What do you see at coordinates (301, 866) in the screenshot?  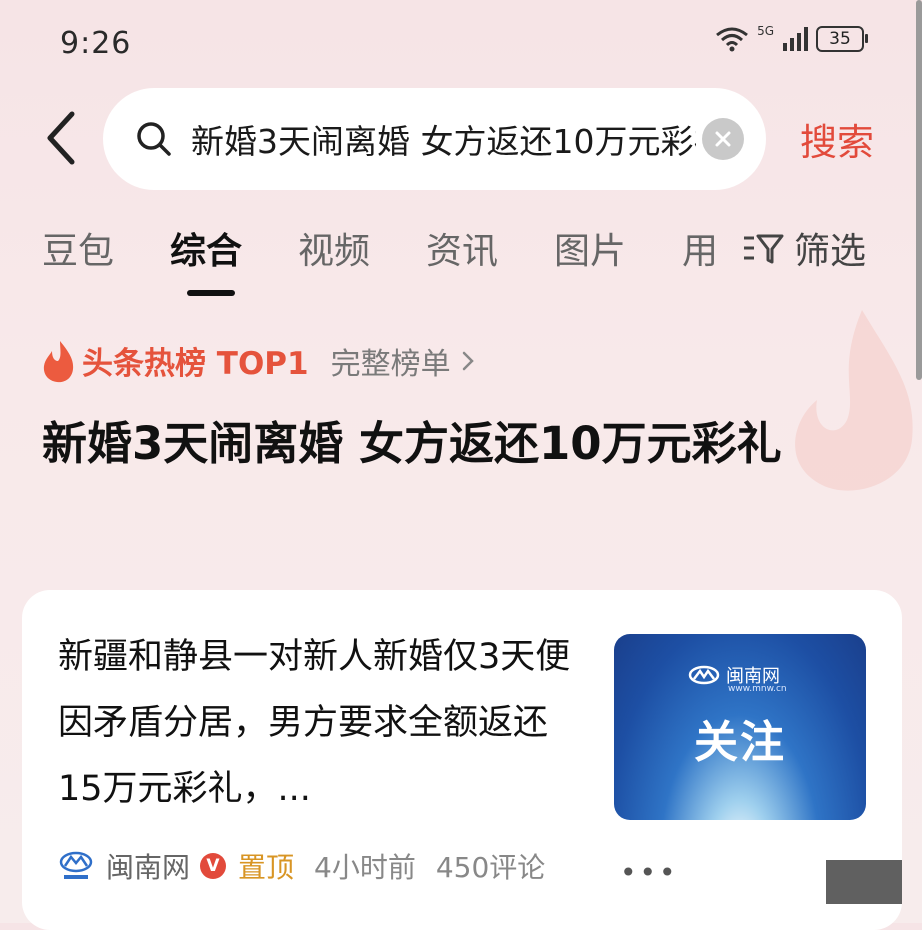 I see `article-meta: 闽南网 V 置顶 4小时前 450评论` at bounding box center [301, 866].